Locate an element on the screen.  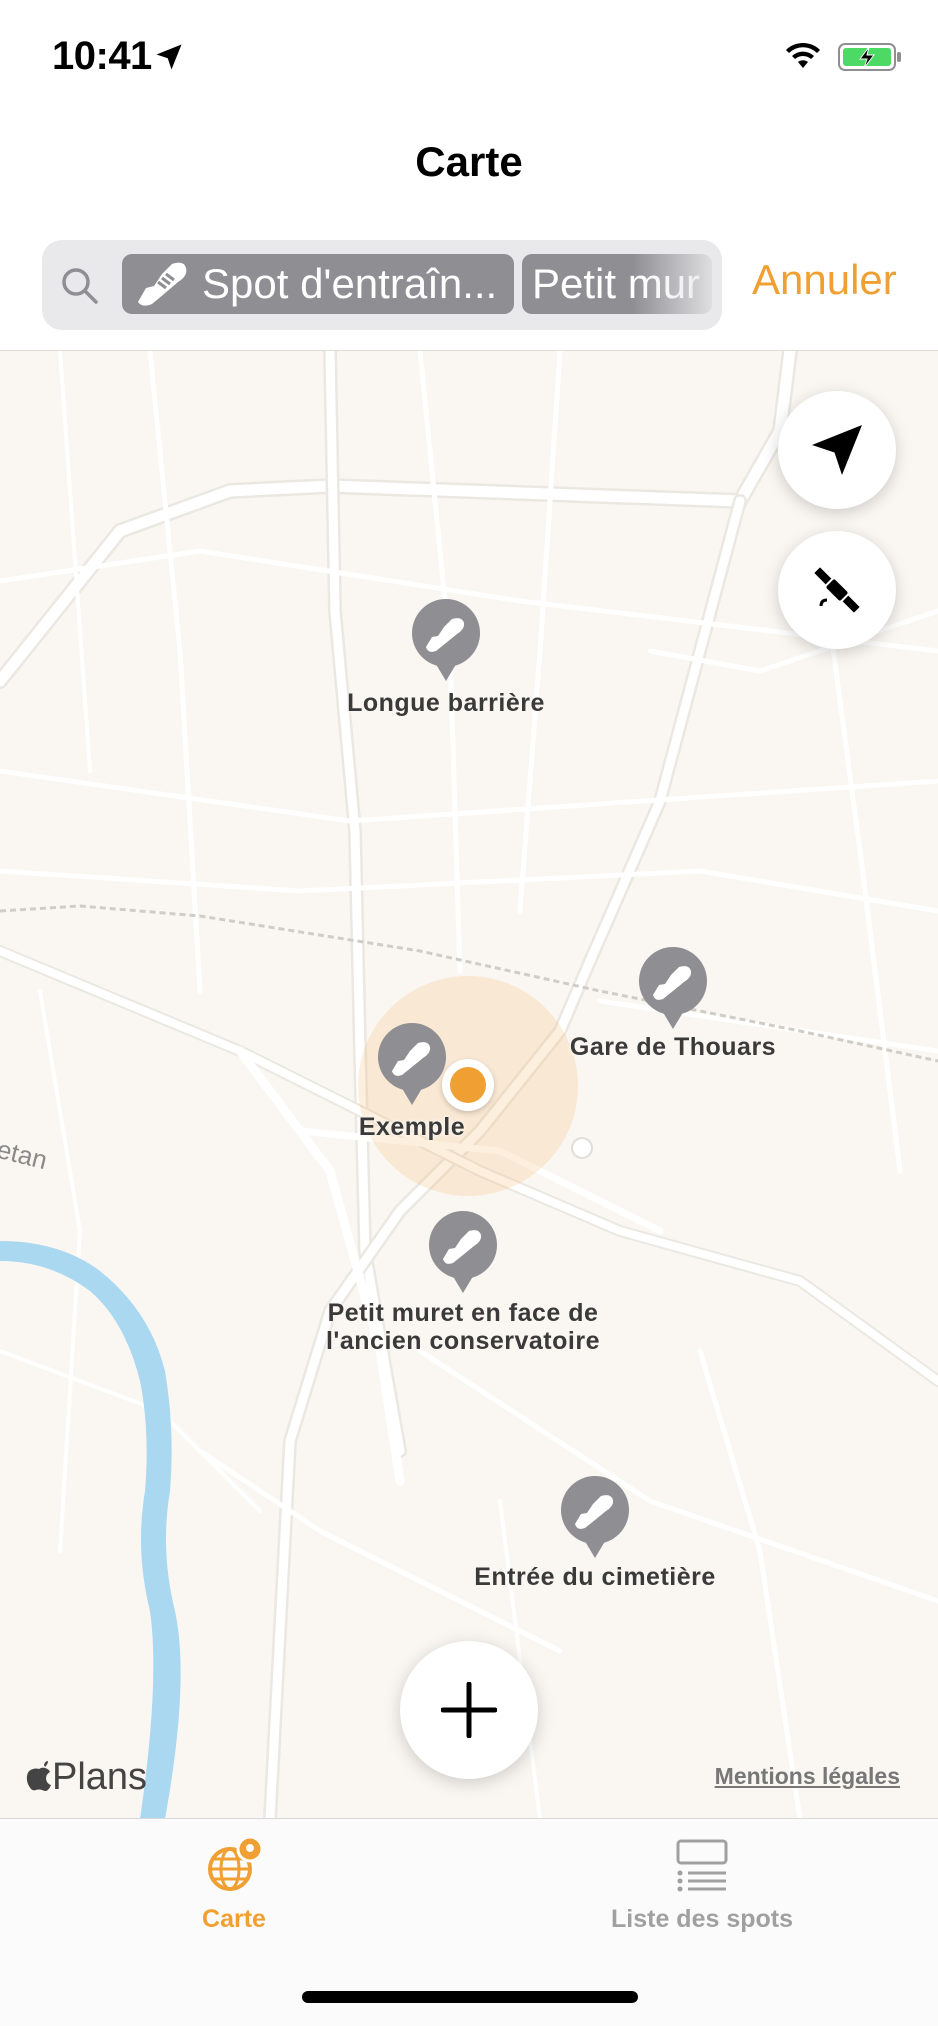
status-time: 10:41 is located at coordinates (102, 56).